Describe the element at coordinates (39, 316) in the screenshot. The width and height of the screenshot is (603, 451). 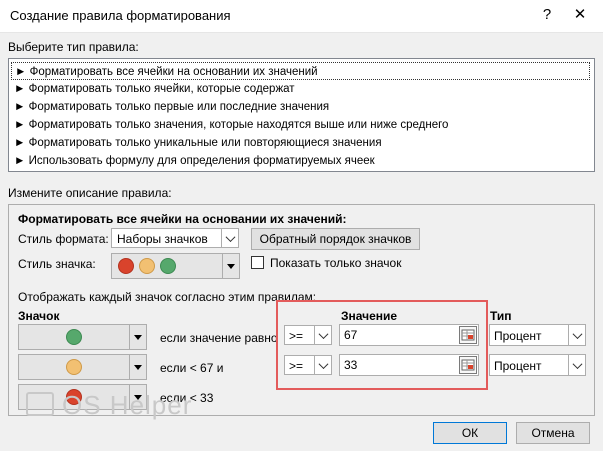
I see `column-header-icon: Значок` at that location.